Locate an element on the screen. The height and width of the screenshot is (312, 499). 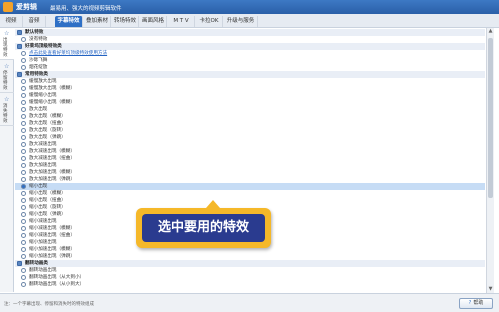
effect-row: 放大出现（模糊） is located at coordinates (250, 116).